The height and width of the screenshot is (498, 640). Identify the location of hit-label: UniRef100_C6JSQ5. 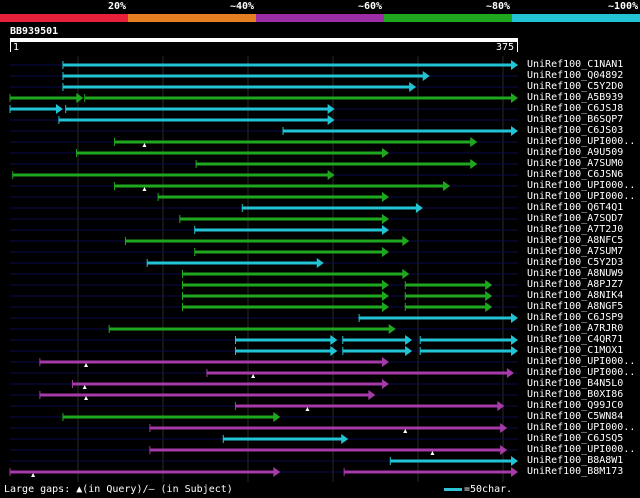
(575, 439).